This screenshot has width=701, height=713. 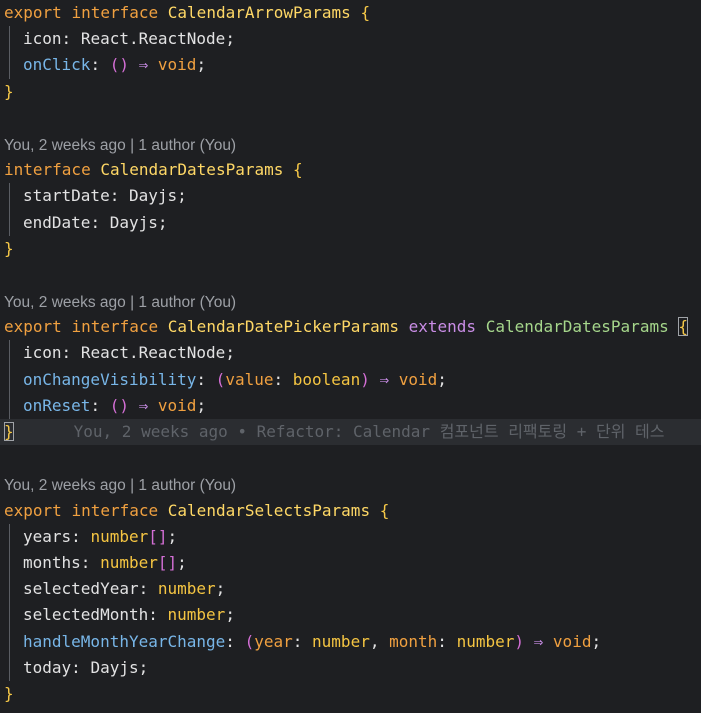 I want to click on comma: ,, so click(x=374, y=641).